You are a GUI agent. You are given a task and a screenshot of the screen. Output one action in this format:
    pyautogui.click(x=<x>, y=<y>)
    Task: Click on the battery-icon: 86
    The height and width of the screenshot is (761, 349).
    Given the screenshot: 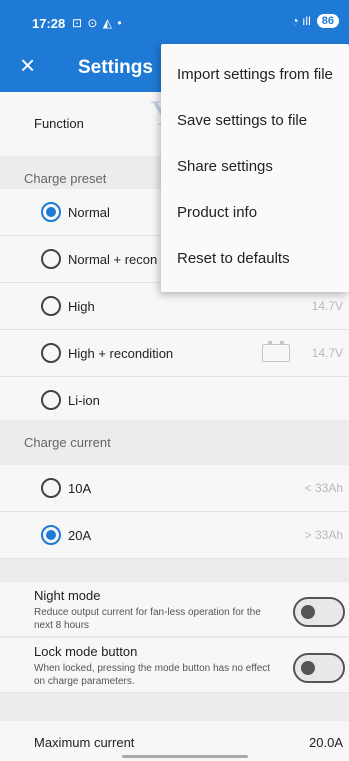 What is the action you would take?
    pyautogui.click(x=327, y=21)
    